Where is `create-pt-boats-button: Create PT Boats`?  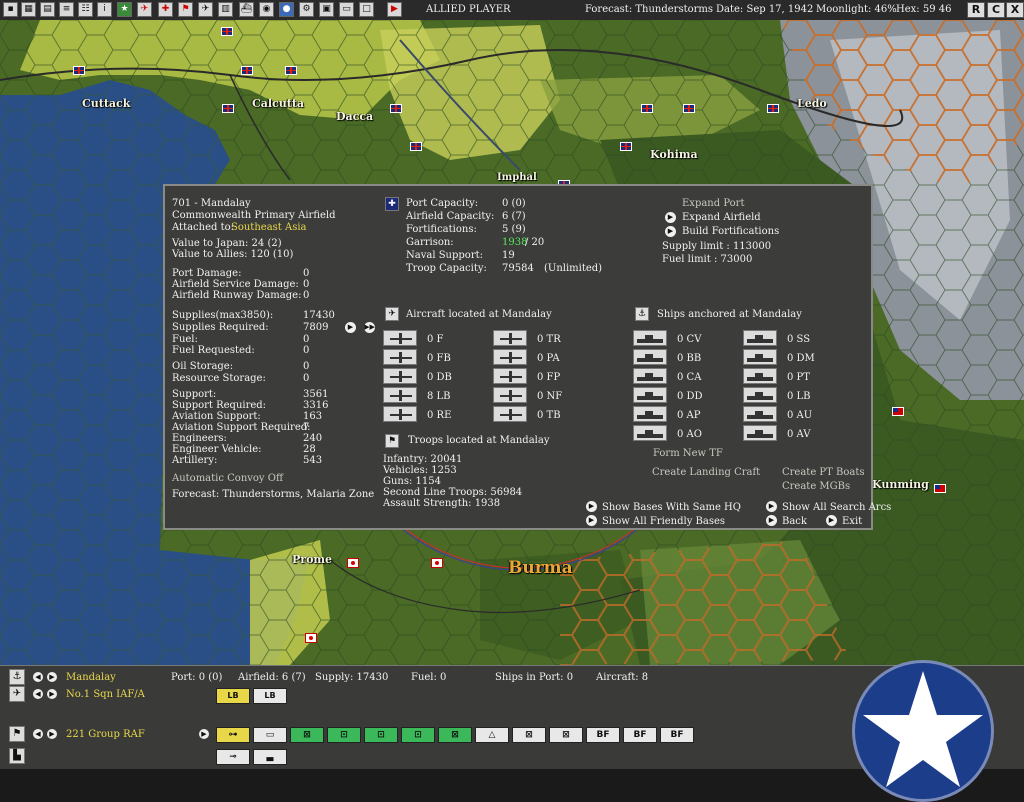 create-pt-boats-button: Create PT Boats is located at coordinates (823, 472).